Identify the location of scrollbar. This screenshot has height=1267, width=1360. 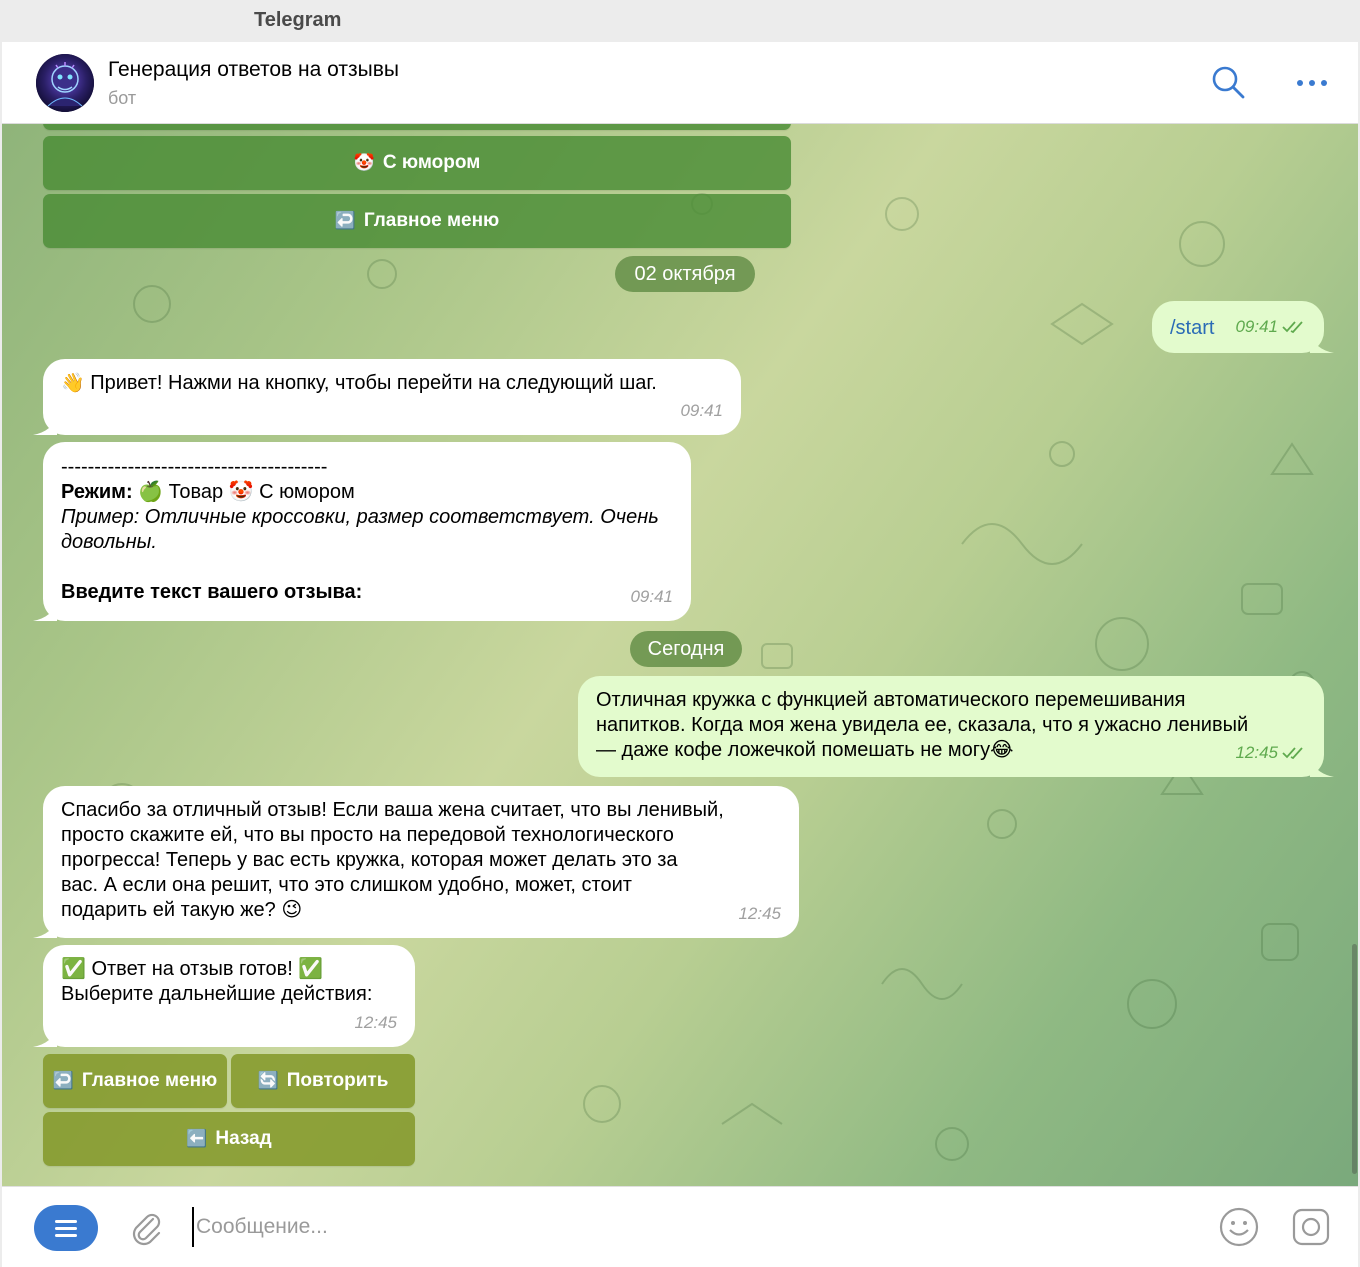
(1354, 1059).